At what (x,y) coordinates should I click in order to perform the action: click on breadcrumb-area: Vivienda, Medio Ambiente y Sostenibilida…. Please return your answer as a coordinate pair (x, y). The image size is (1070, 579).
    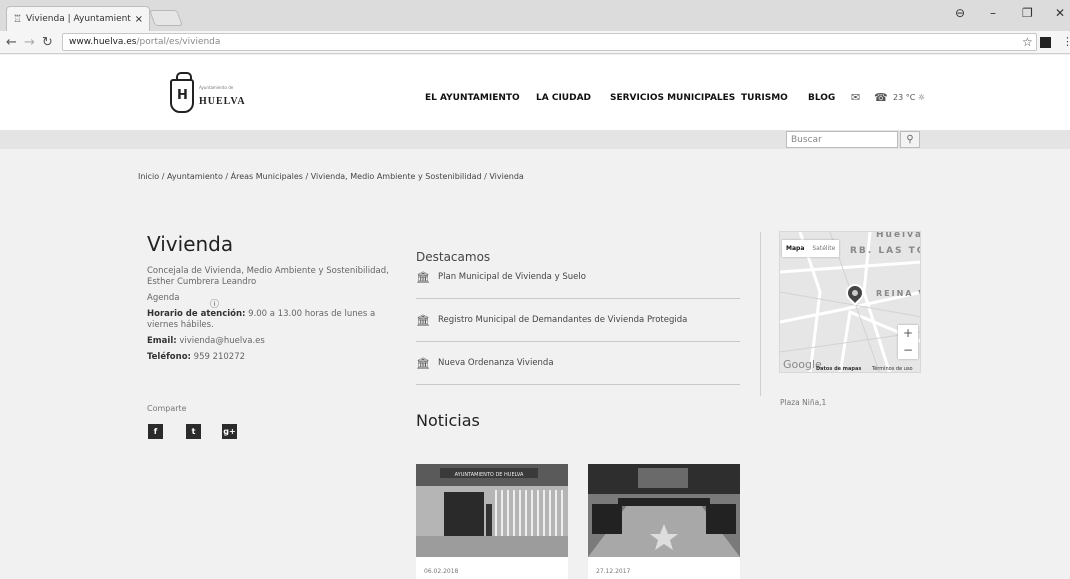
    Looking at the image, I should click on (396, 176).